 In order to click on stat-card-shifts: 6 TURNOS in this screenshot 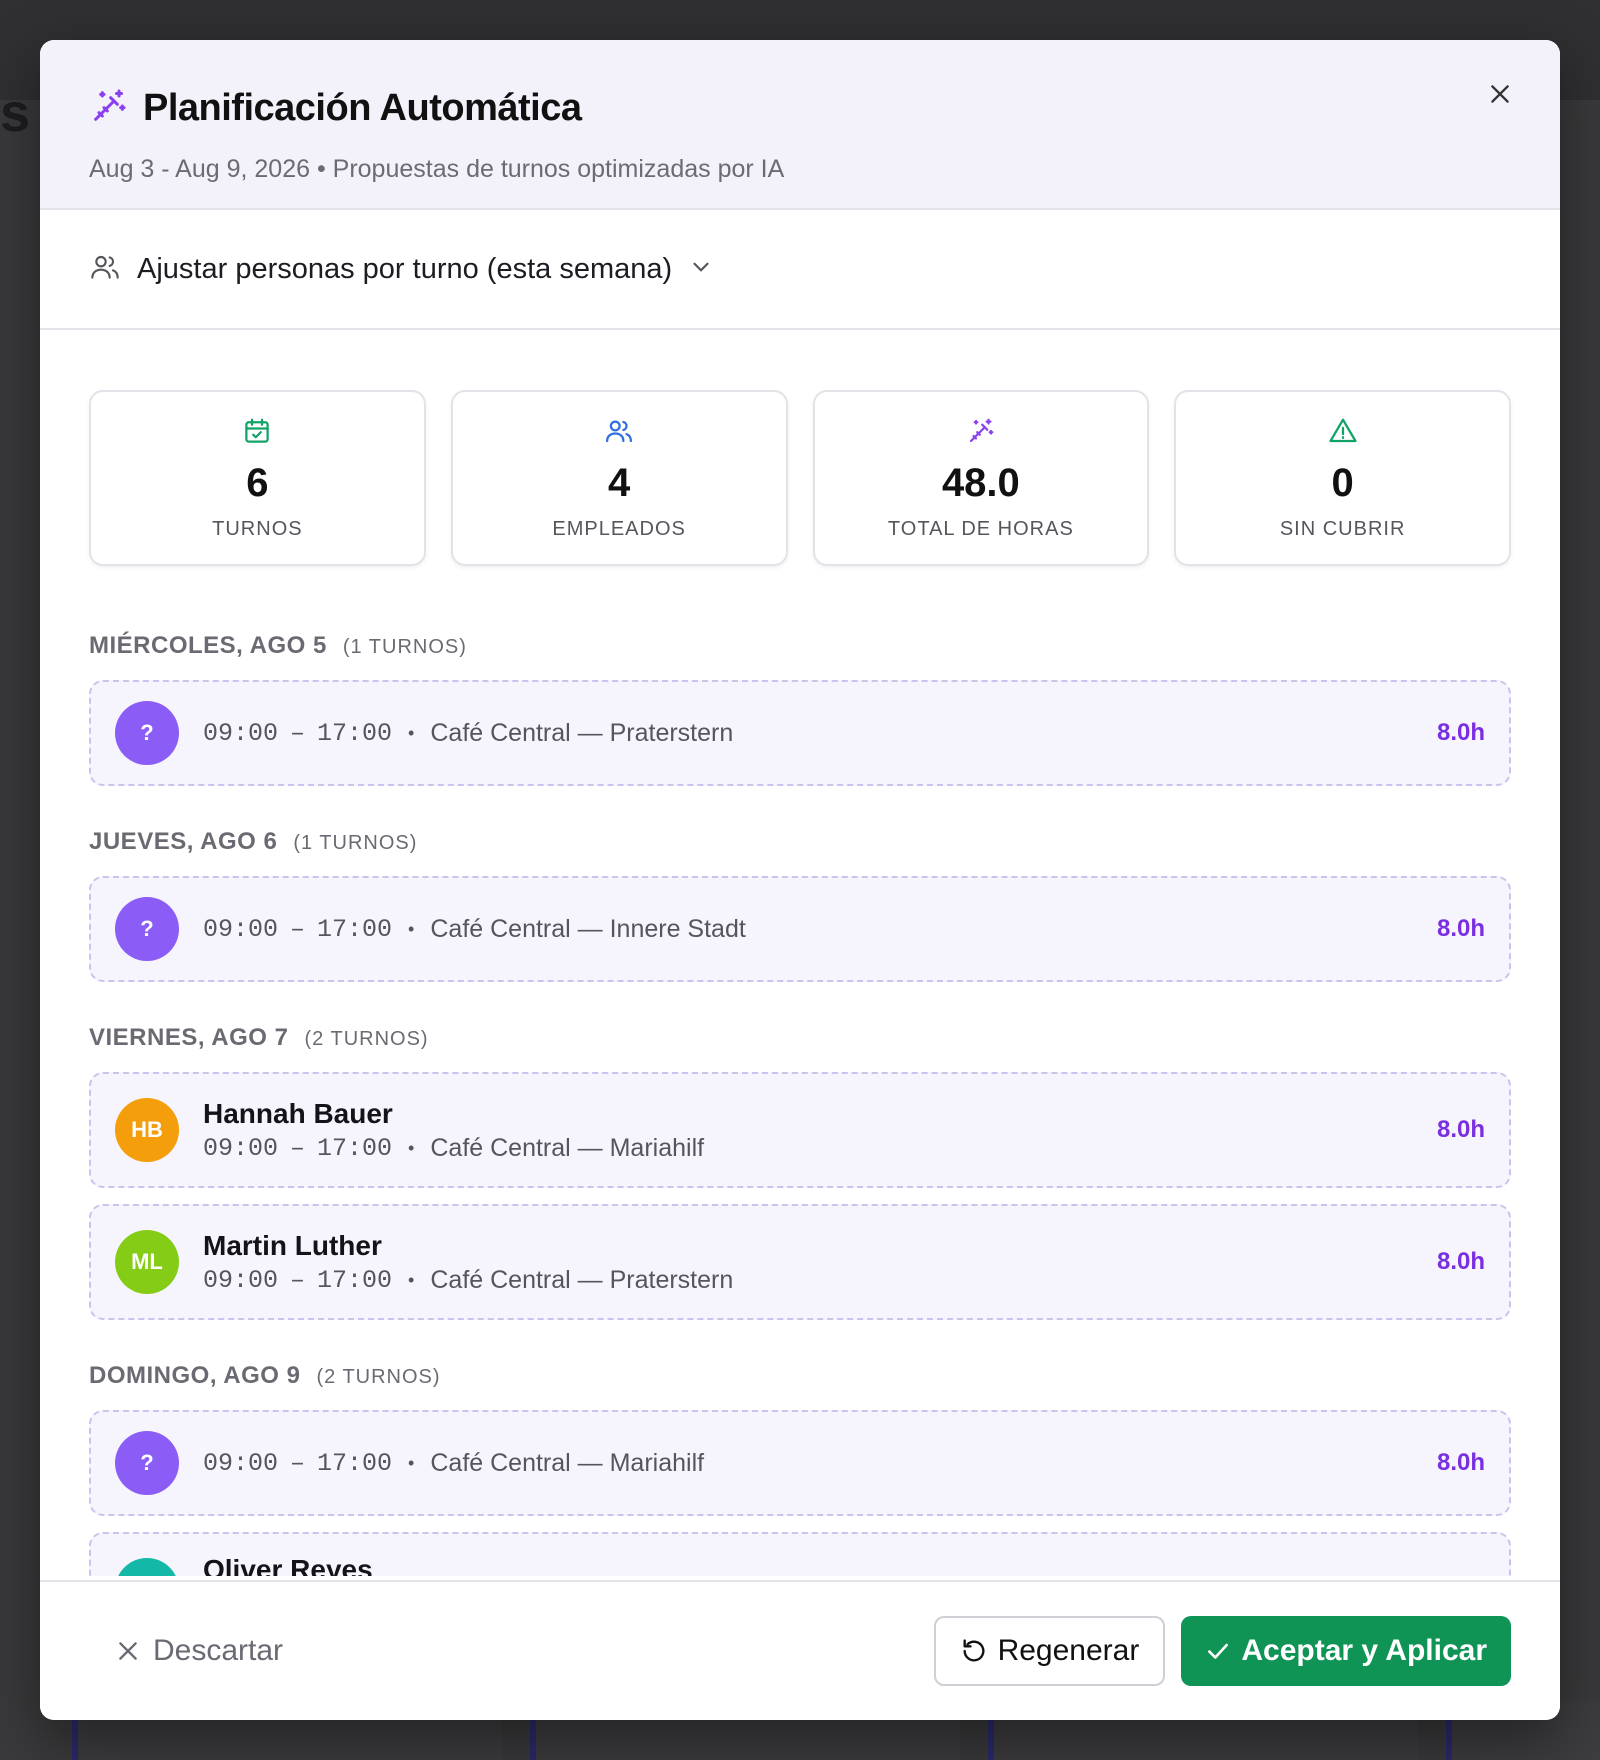, I will do `click(257, 478)`.